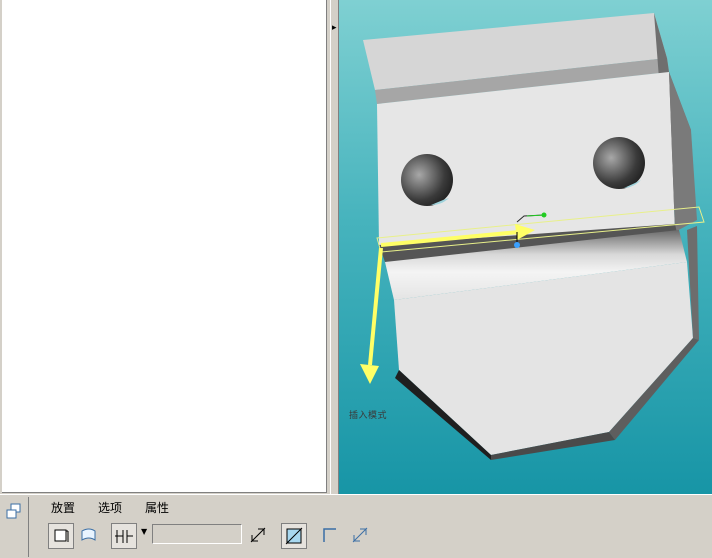 This screenshot has height=558, width=712. I want to click on solid-icon, so click(61, 535).